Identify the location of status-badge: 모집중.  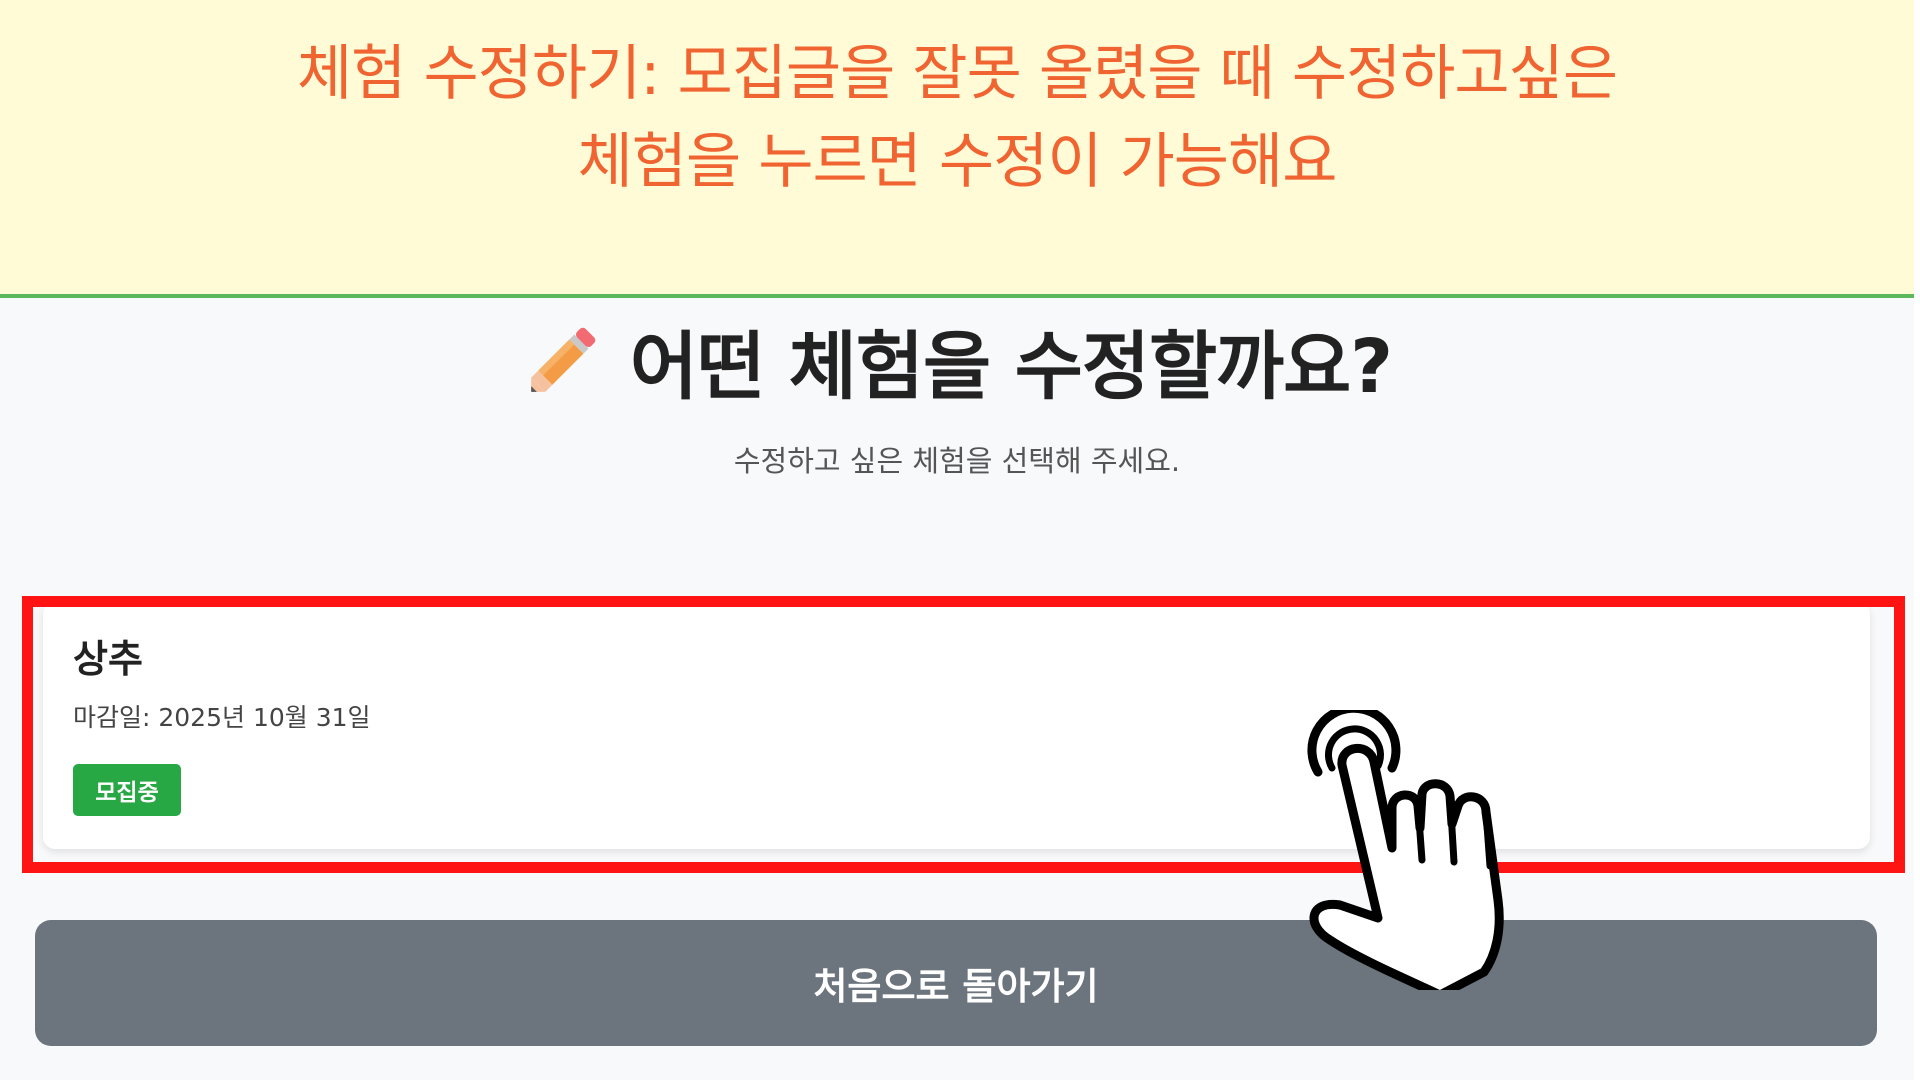
(127, 790).